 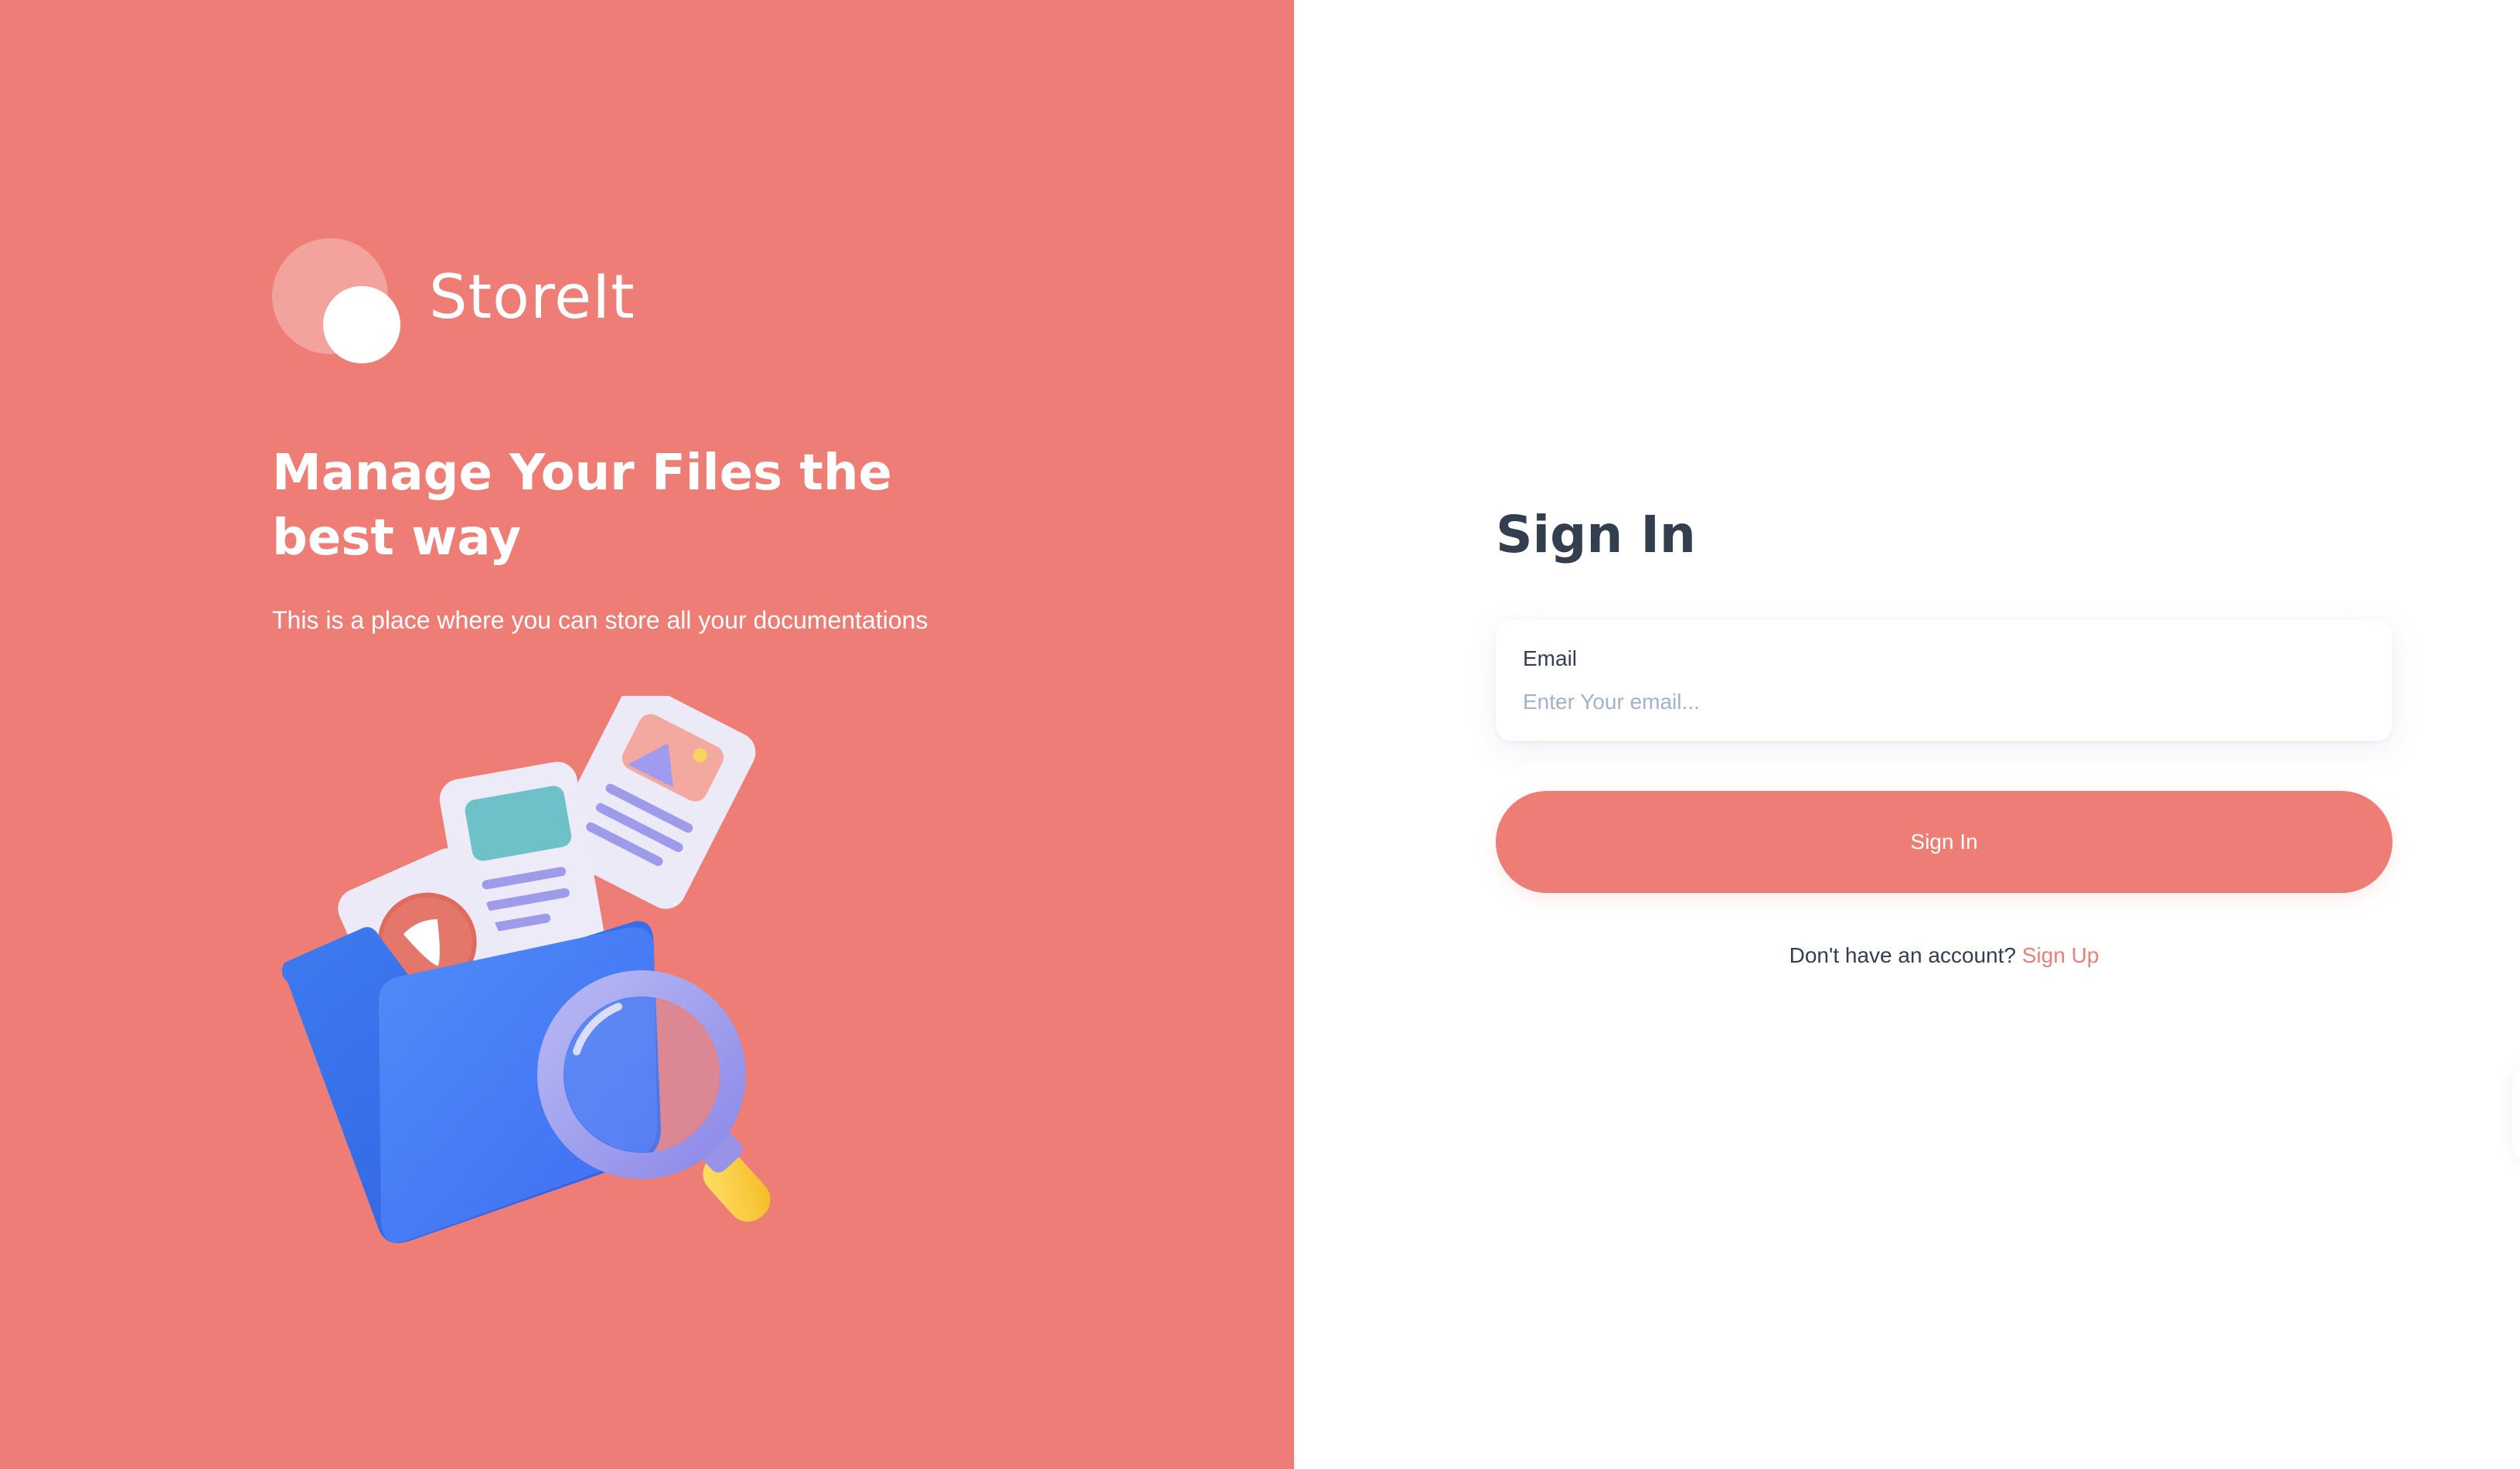 I want to click on signup-prompt: Don't have an account? Sign Up, so click(x=1944, y=956).